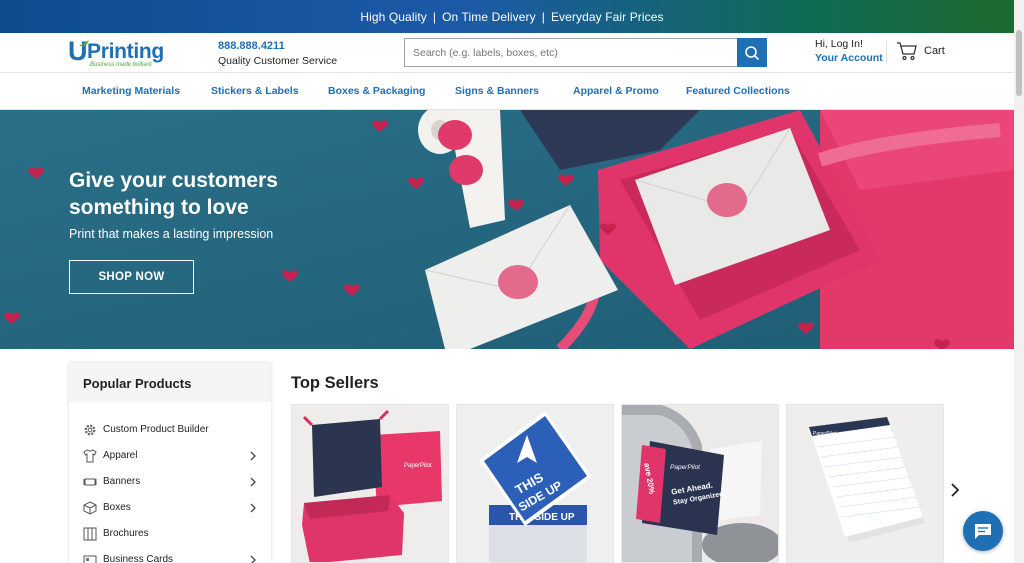 The image size is (1024, 563). What do you see at coordinates (376, 91) in the screenshot?
I see `nav-boxes-packaging: Boxes & Packaging` at bounding box center [376, 91].